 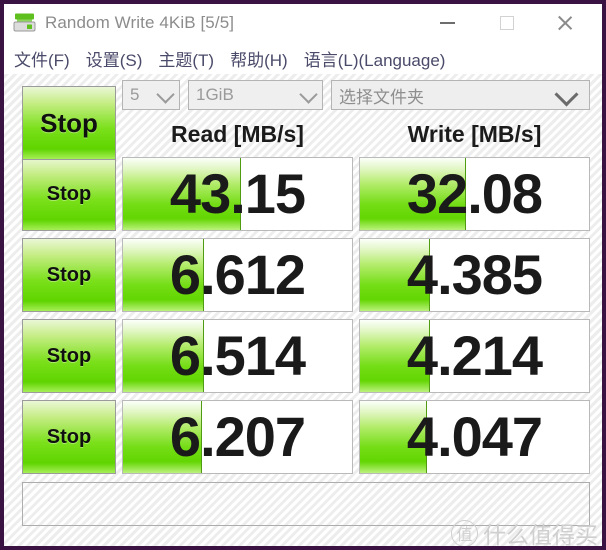 I want to click on disk-drive-icon, so click(x=25, y=23).